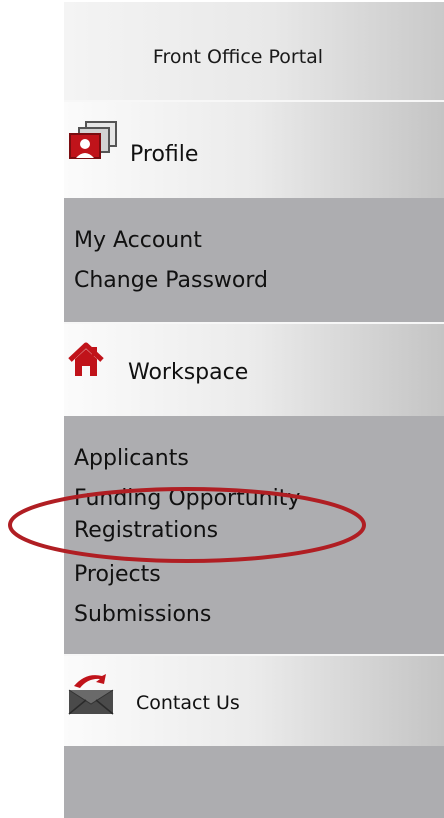  I want to click on profile-cards-icon, so click(93, 142).